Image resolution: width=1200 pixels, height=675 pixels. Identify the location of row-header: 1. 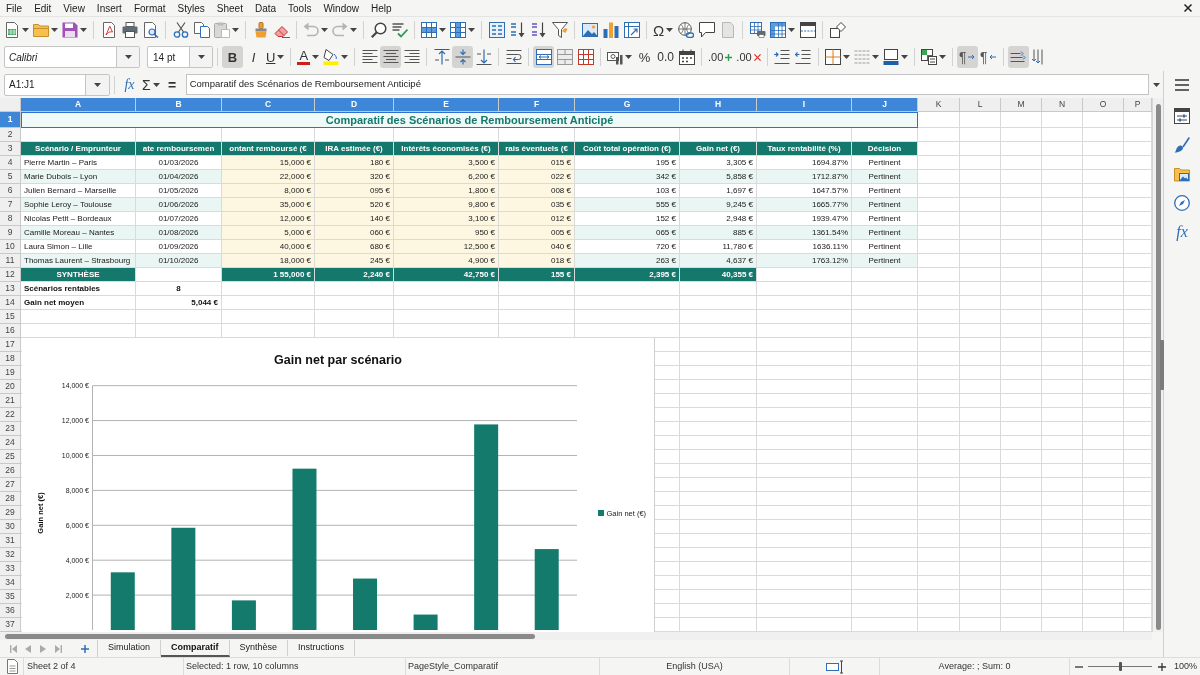
(10, 120).